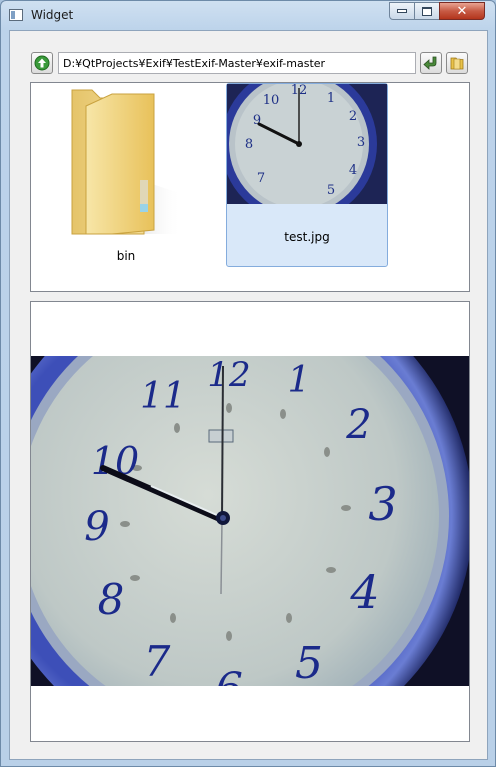  I want to click on clock-numeral: 2, so click(358, 425).